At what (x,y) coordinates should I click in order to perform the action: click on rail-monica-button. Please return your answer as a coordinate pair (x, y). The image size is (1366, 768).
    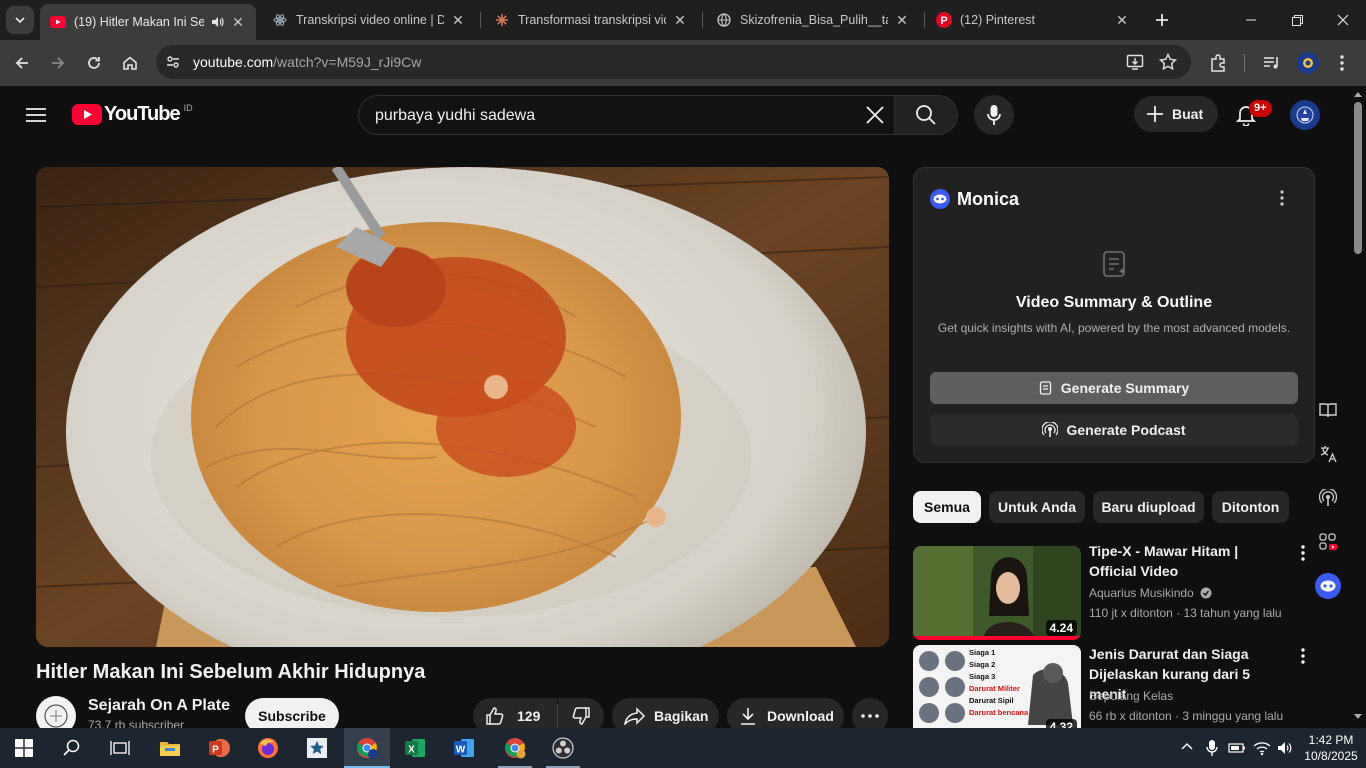
    Looking at the image, I should click on (1328, 586).